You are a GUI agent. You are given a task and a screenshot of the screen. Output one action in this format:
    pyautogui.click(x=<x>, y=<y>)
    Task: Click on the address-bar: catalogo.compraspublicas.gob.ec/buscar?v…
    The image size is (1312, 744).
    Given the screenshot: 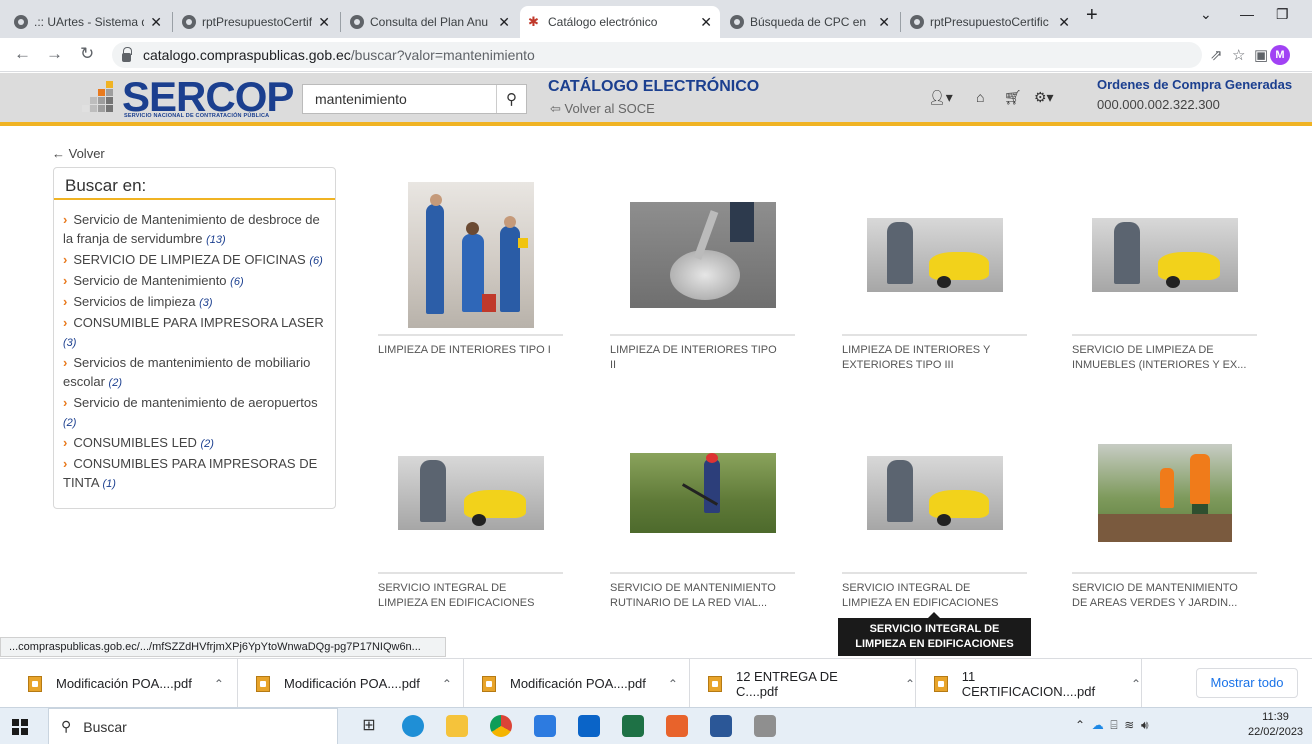 What is the action you would take?
    pyautogui.click(x=657, y=55)
    